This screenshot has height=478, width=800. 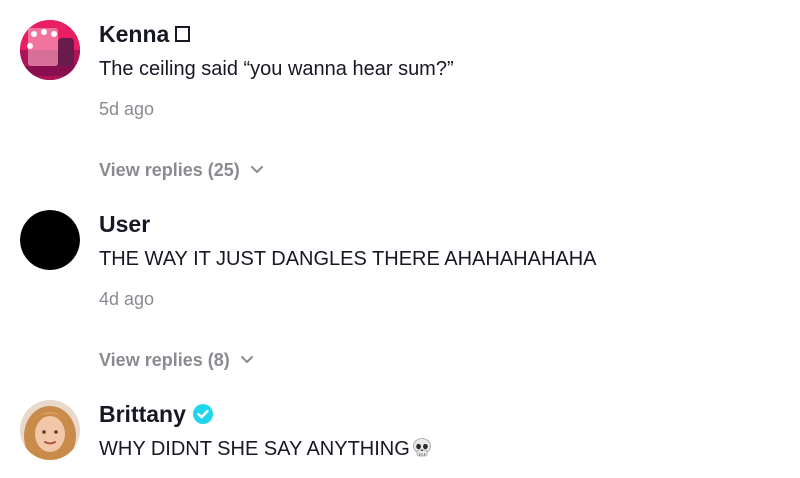 What do you see at coordinates (127, 299) in the screenshot?
I see `comment-timestamp: 4d ago` at bounding box center [127, 299].